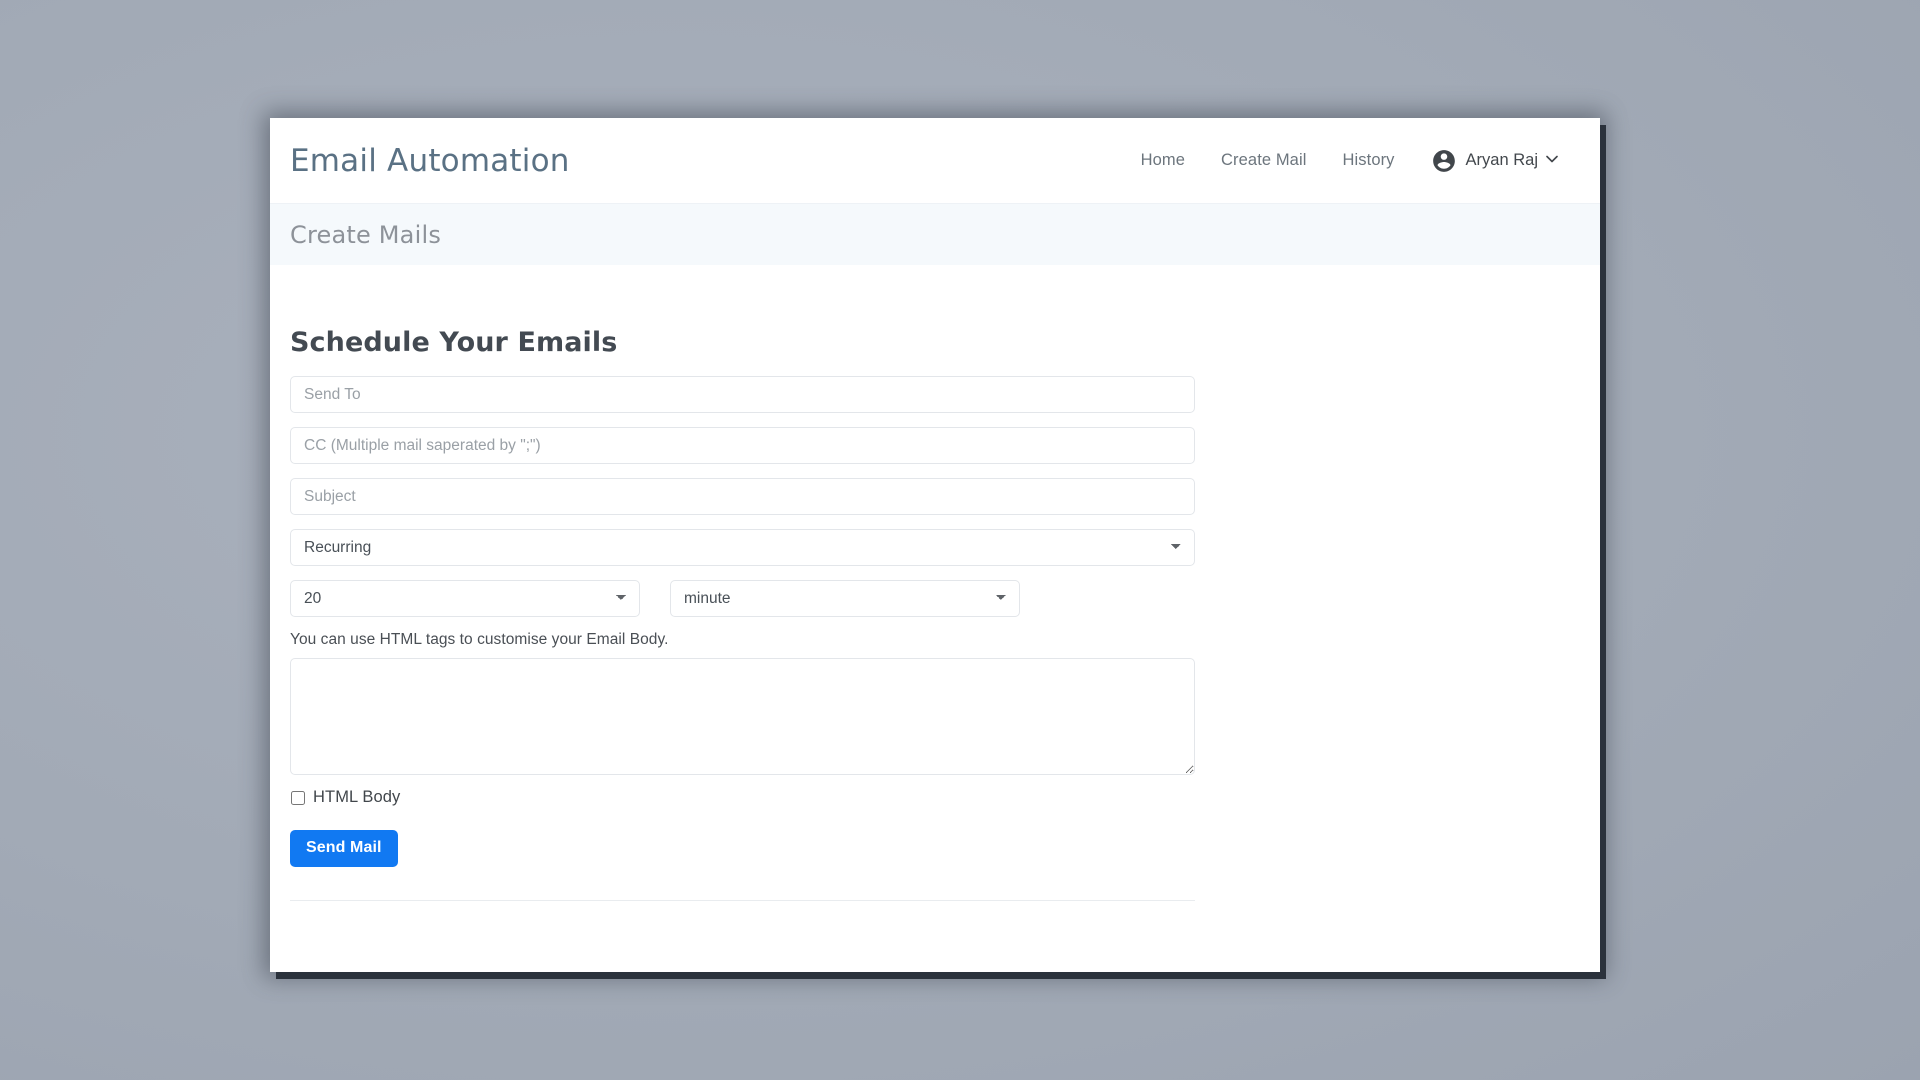 The width and height of the screenshot is (1920, 1080). What do you see at coordinates (742, 496) in the screenshot?
I see `subject-input` at bounding box center [742, 496].